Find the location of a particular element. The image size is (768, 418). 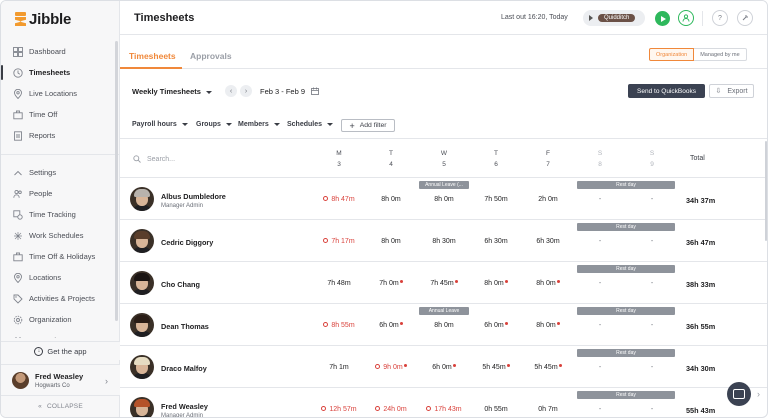

time-cell: 7h 48m is located at coordinates (339, 283).